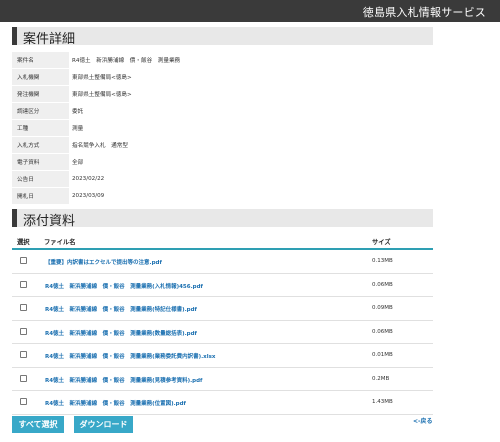  I want to click on detail-label: 発注機関, so click(40, 94).